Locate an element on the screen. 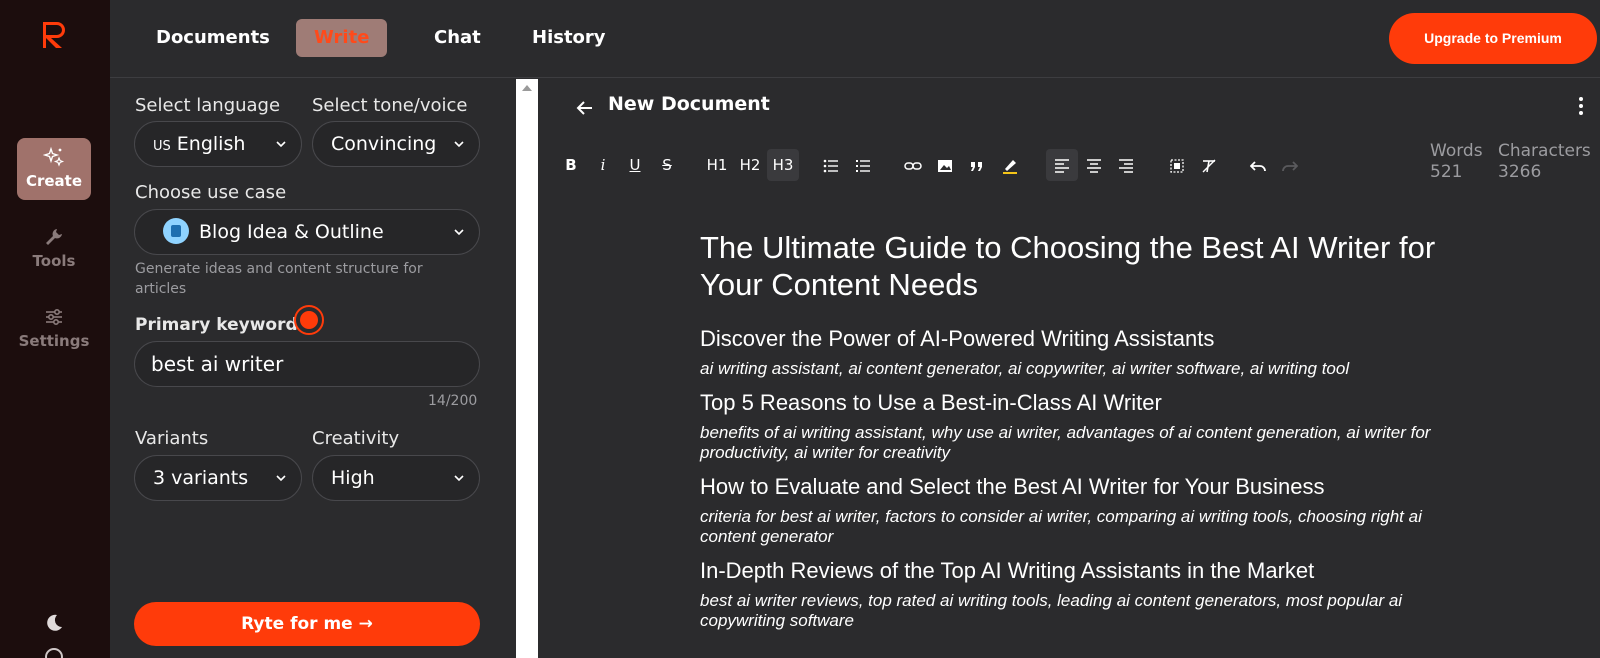 The image size is (1600, 658). document-icon is located at coordinates (176, 230).